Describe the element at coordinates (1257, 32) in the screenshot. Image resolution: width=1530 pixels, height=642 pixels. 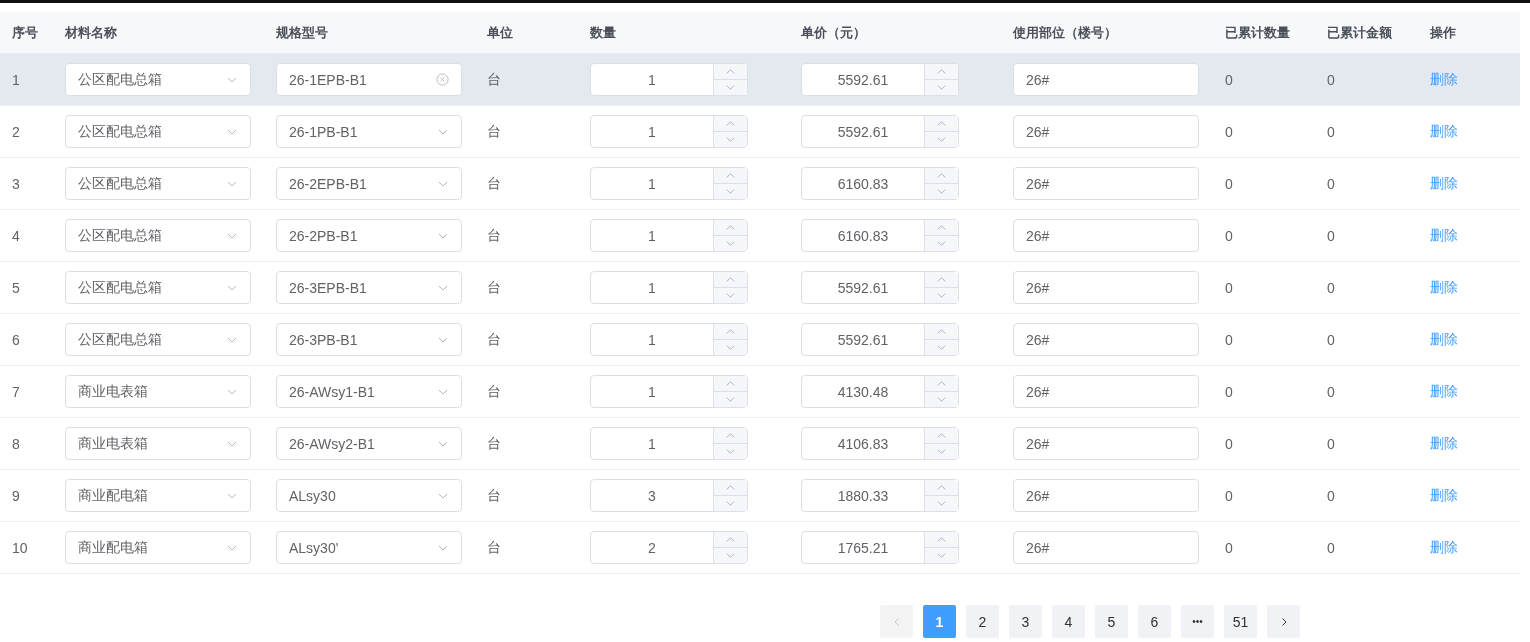
I see `column-header: 已累计数量` at that location.